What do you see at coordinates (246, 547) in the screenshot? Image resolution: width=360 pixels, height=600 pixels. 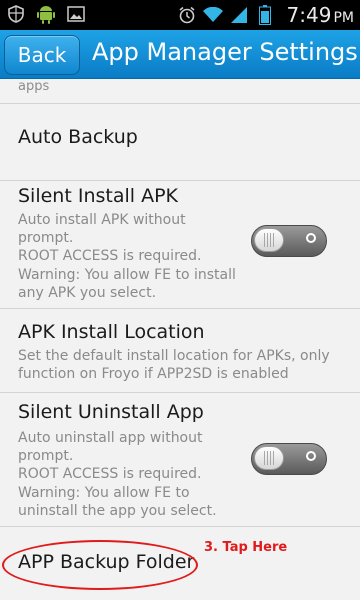 I see `annotation-label: 3. Tap Here` at bounding box center [246, 547].